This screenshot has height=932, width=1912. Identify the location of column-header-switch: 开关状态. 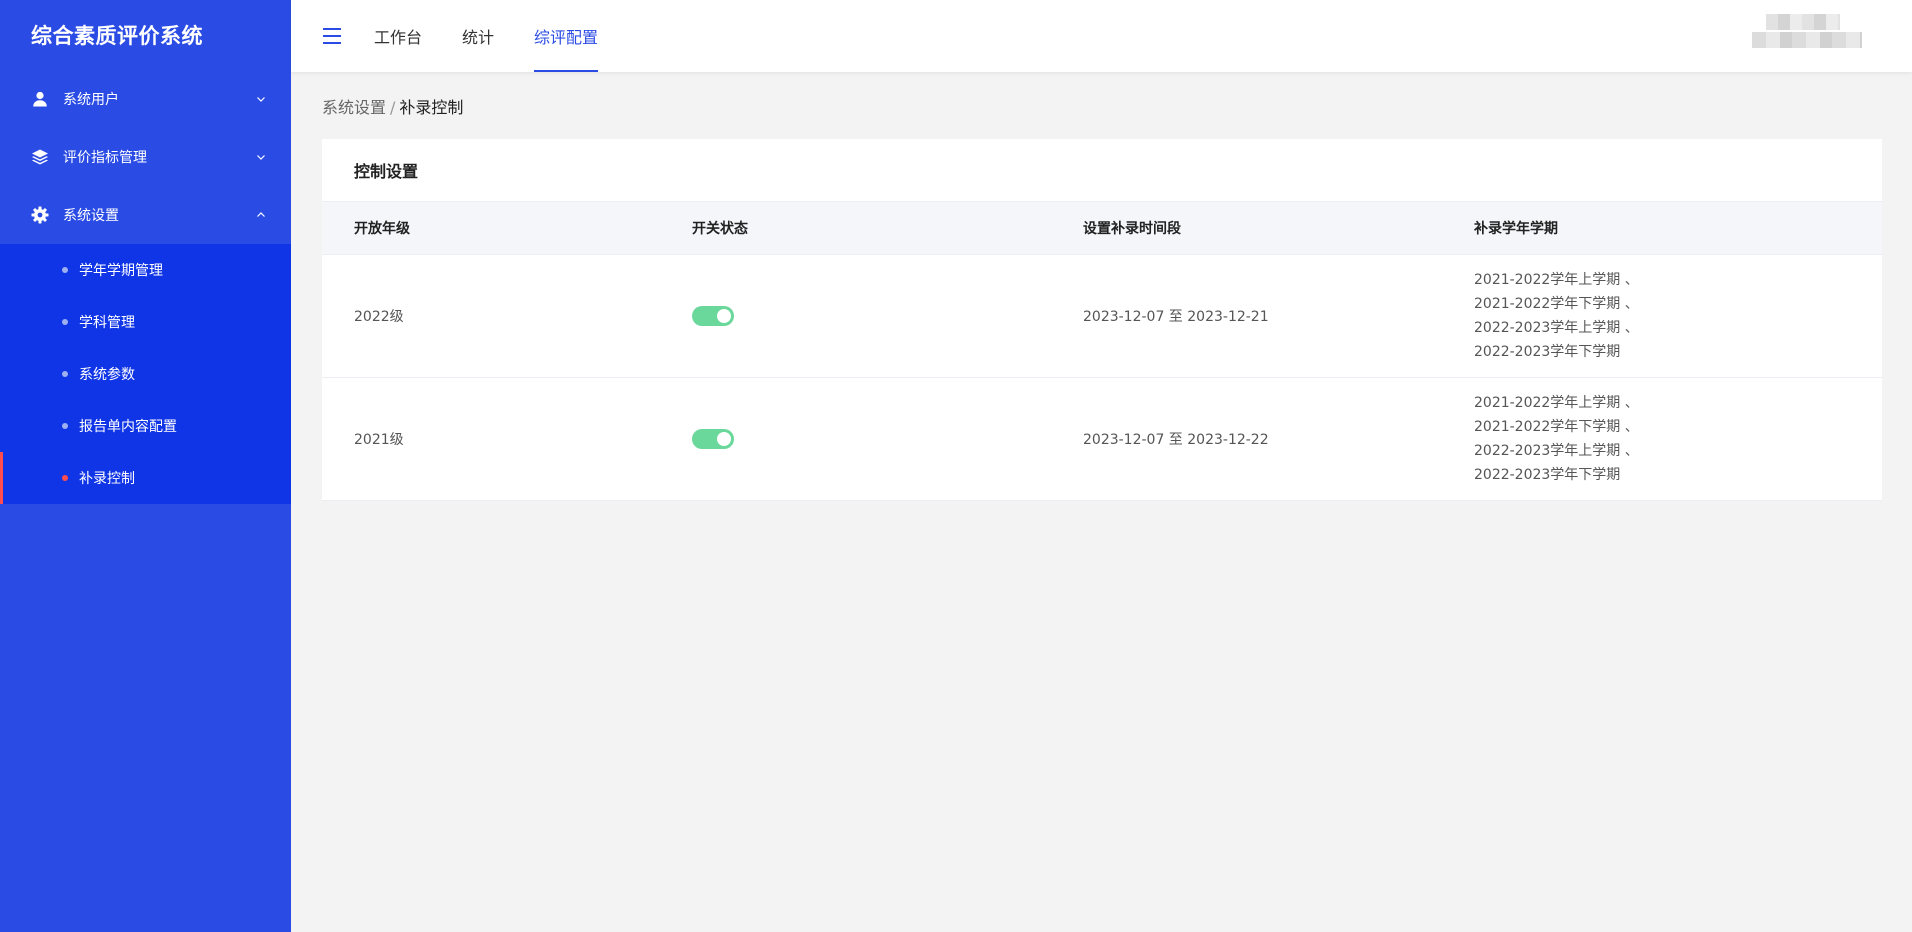
(886, 228).